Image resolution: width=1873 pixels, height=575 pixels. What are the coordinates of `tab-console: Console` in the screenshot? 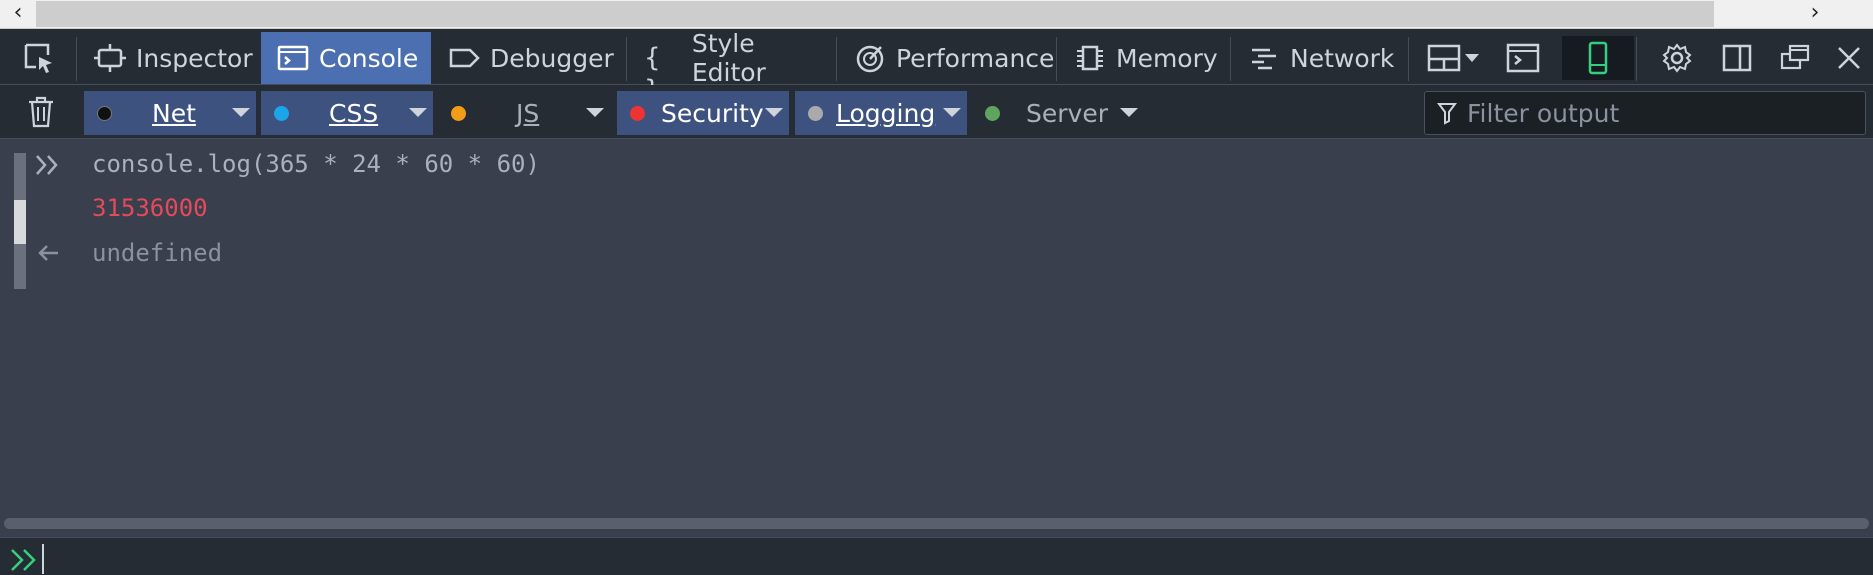 It's located at (346, 58).